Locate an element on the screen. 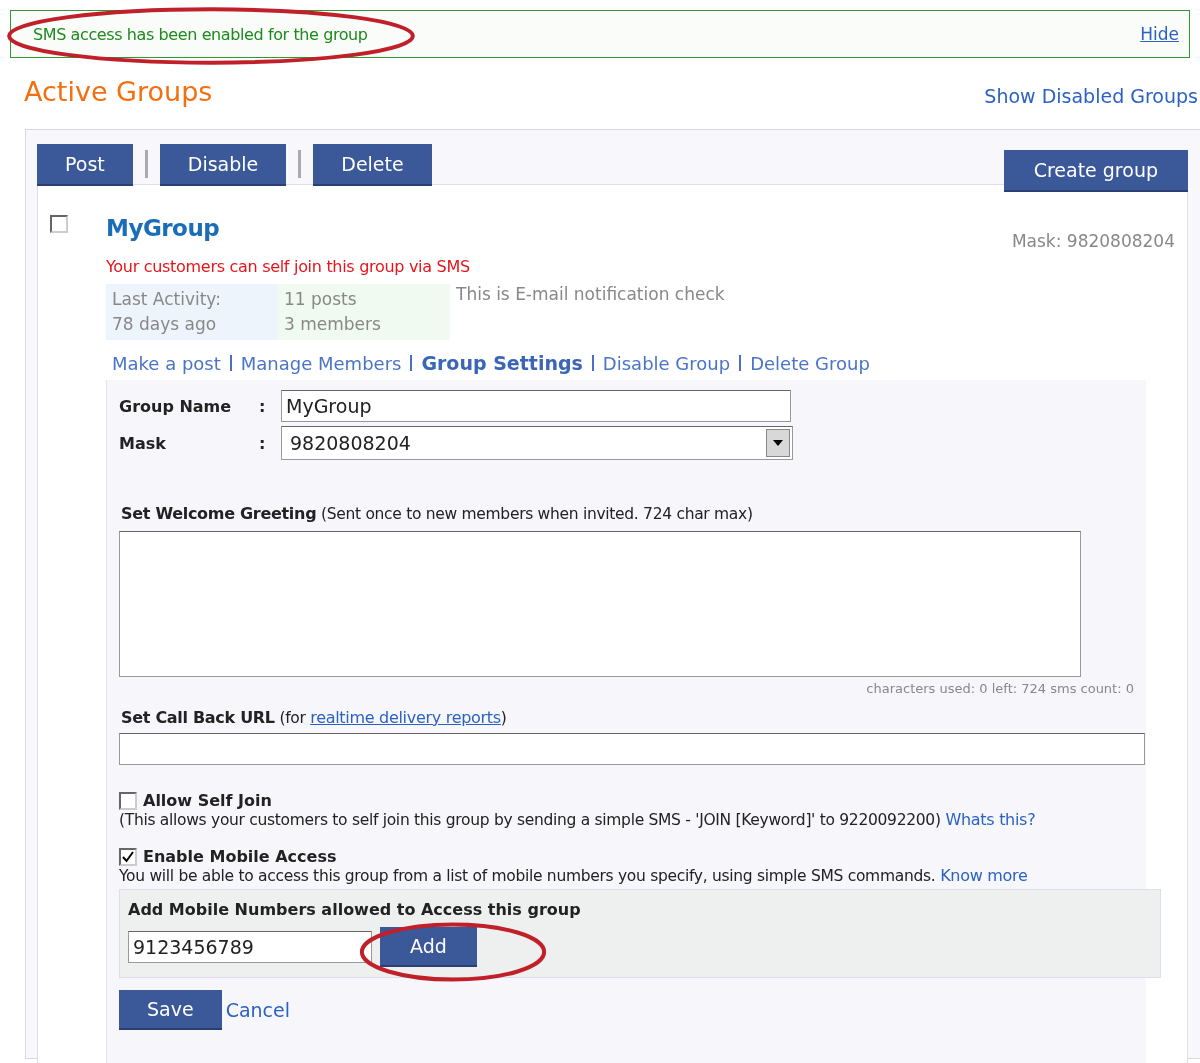 This screenshot has width=1200, height=1063. option-description: (This allows your customers to self join this group by sending a simple SMS - 'JOIN [Keyword]' to 9220092200) Whats this? is located at coordinates (578, 819).